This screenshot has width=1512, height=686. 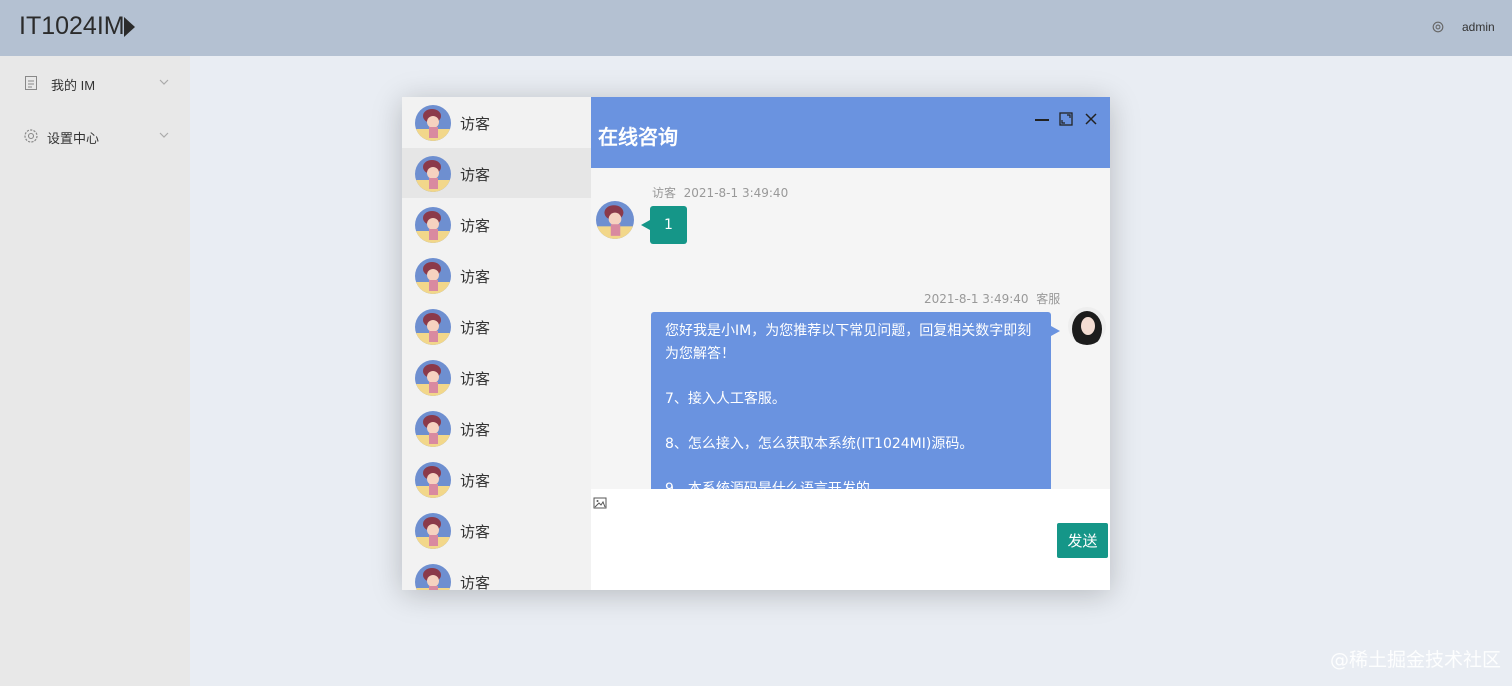 What do you see at coordinates (774, 485) in the screenshot?
I see `message-line: 9、本系统源码是什么语言开发的。` at bounding box center [774, 485].